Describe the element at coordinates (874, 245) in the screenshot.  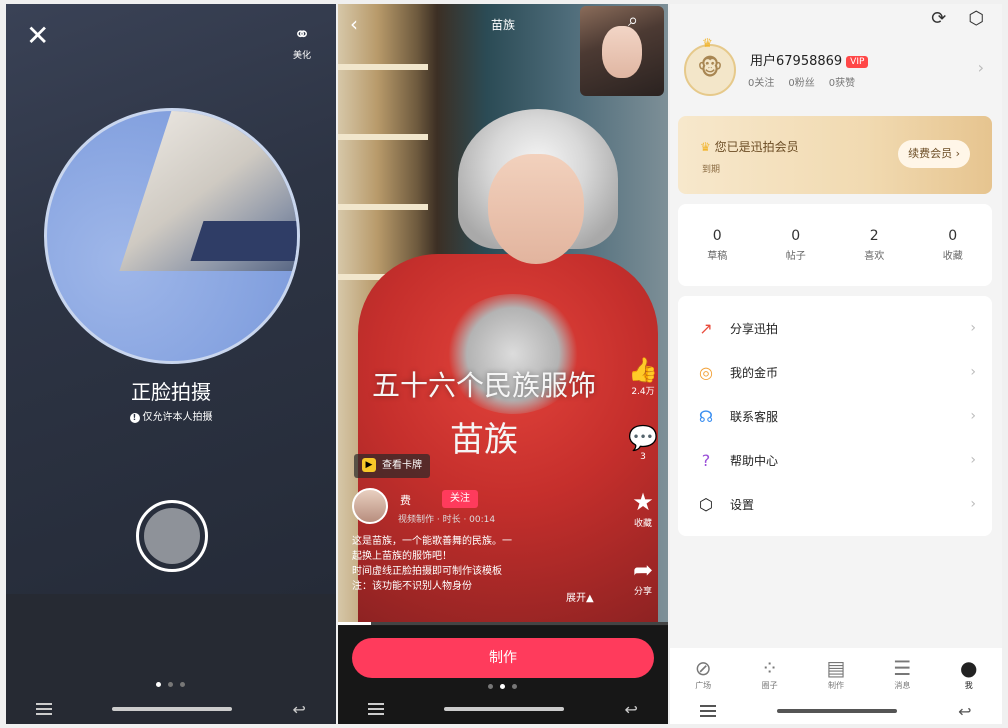
I see `likes-count: 2 喜欢` at that location.